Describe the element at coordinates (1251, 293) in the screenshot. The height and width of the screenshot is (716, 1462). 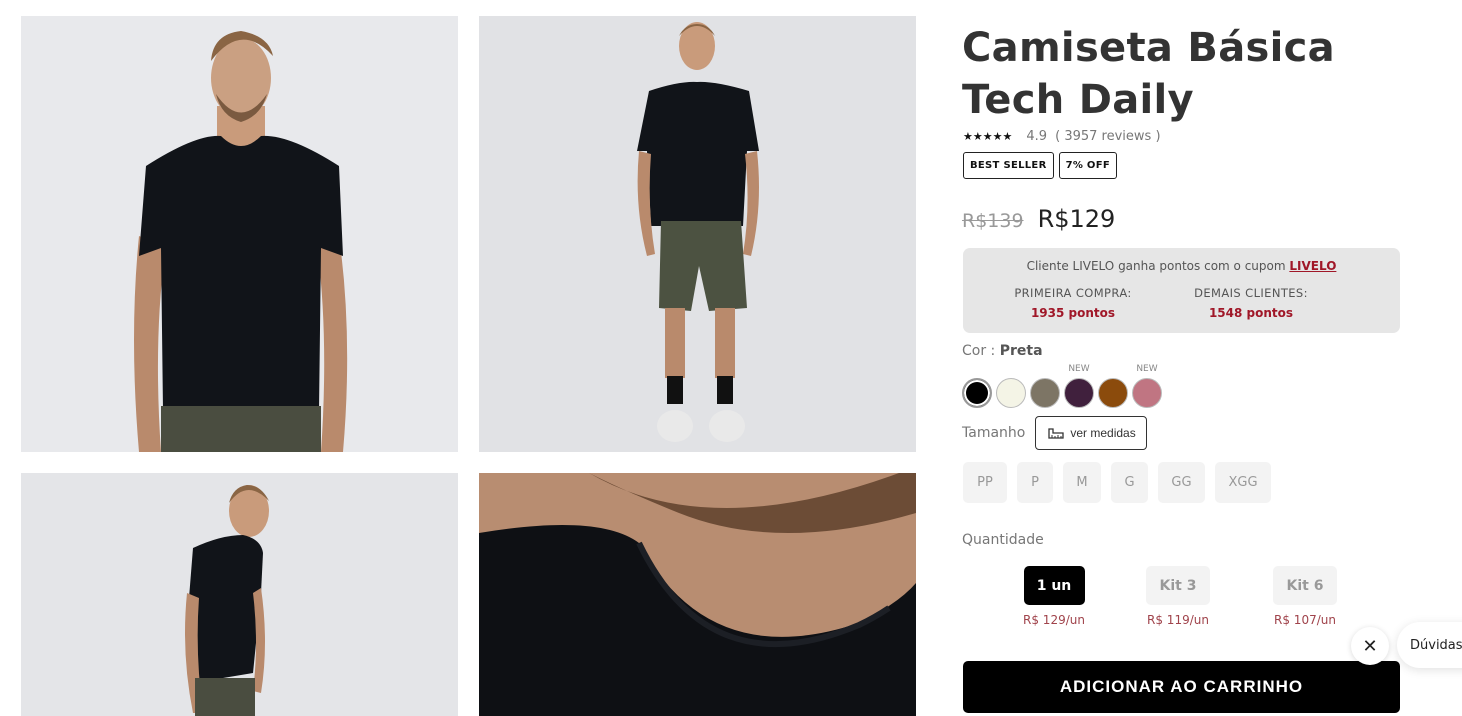
I see `livelo-other-label: DEMAIS CLIENTES:` at that location.